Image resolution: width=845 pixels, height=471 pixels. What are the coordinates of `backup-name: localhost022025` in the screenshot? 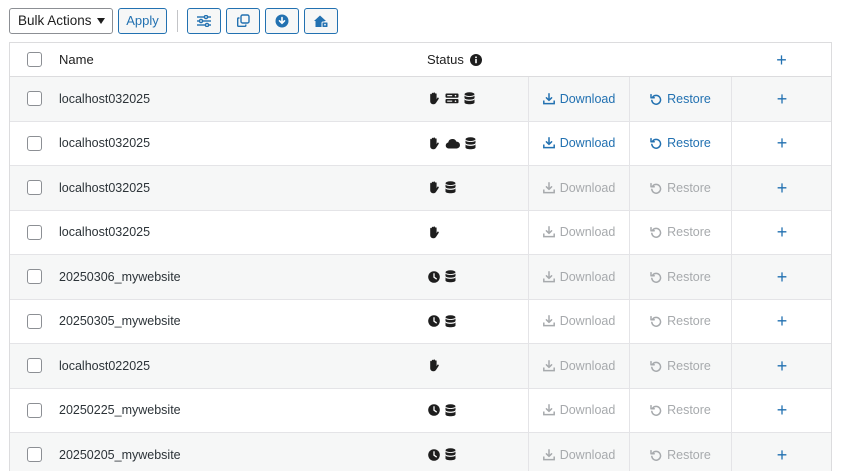 It's located at (105, 365).